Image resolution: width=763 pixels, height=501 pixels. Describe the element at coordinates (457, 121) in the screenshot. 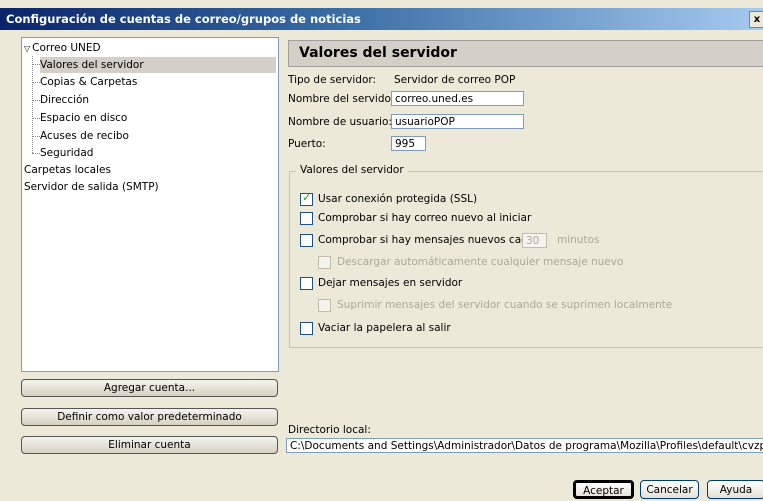

I see `user-name-input: usuarioPOP` at that location.